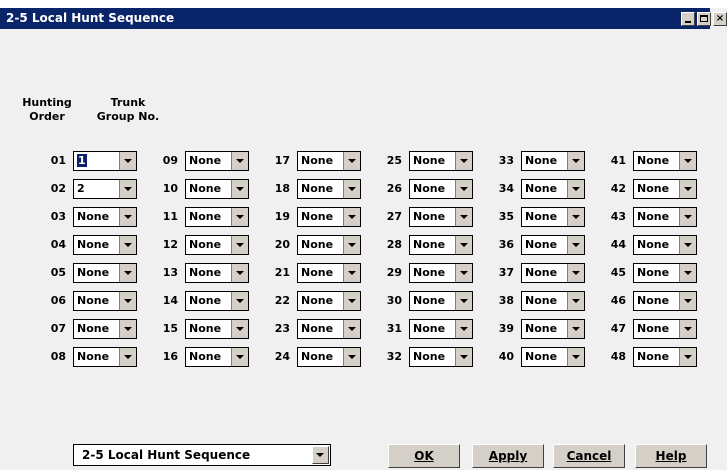  What do you see at coordinates (589, 456) in the screenshot?
I see `cancel-button: Cancel` at bounding box center [589, 456].